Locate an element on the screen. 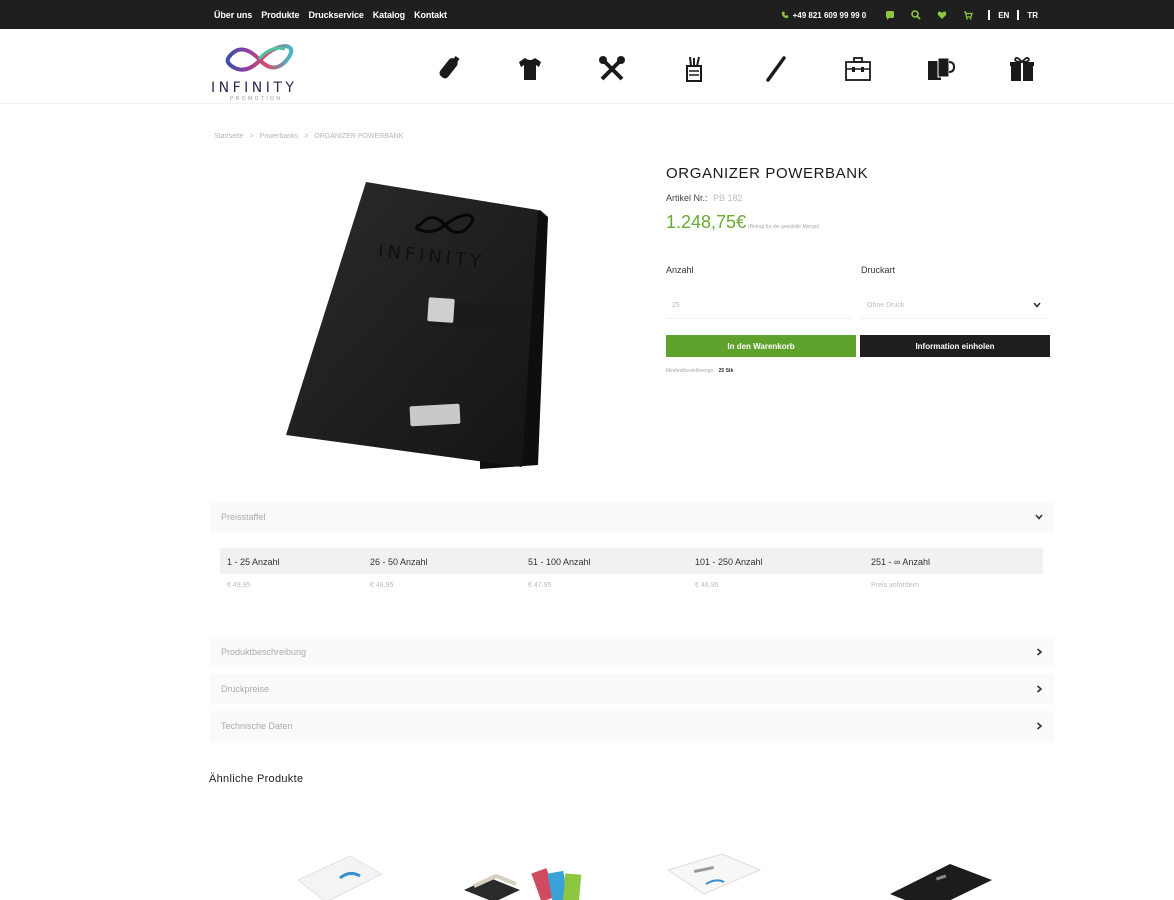 The height and width of the screenshot is (900, 1174). logo-text: INFINITY is located at coordinates (254, 88).